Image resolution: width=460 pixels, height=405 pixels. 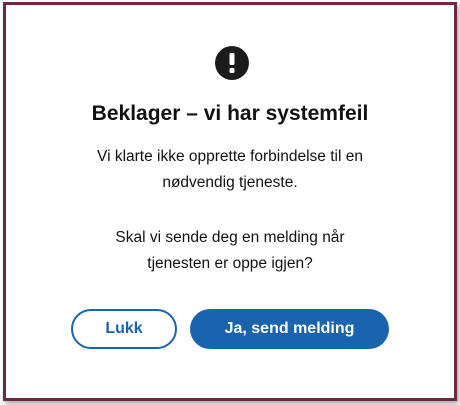 What do you see at coordinates (230, 263) in the screenshot?
I see `notify-question-line: tjenesten er oppe igjen?` at bounding box center [230, 263].